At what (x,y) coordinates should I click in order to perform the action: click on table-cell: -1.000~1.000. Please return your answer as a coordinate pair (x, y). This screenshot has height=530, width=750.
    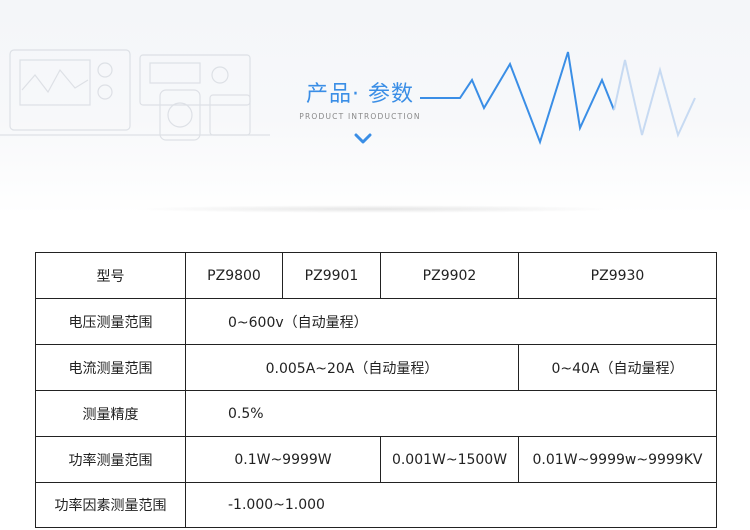
    Looking at the image, I should click on (451, 505).